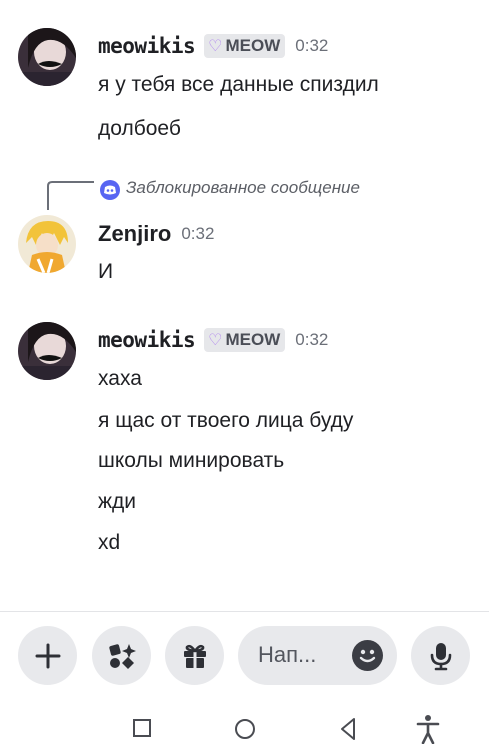  What do you see at coordinates (348, 729) in the screenshot?
I see `back-icon` at bounding box center [348, 729].